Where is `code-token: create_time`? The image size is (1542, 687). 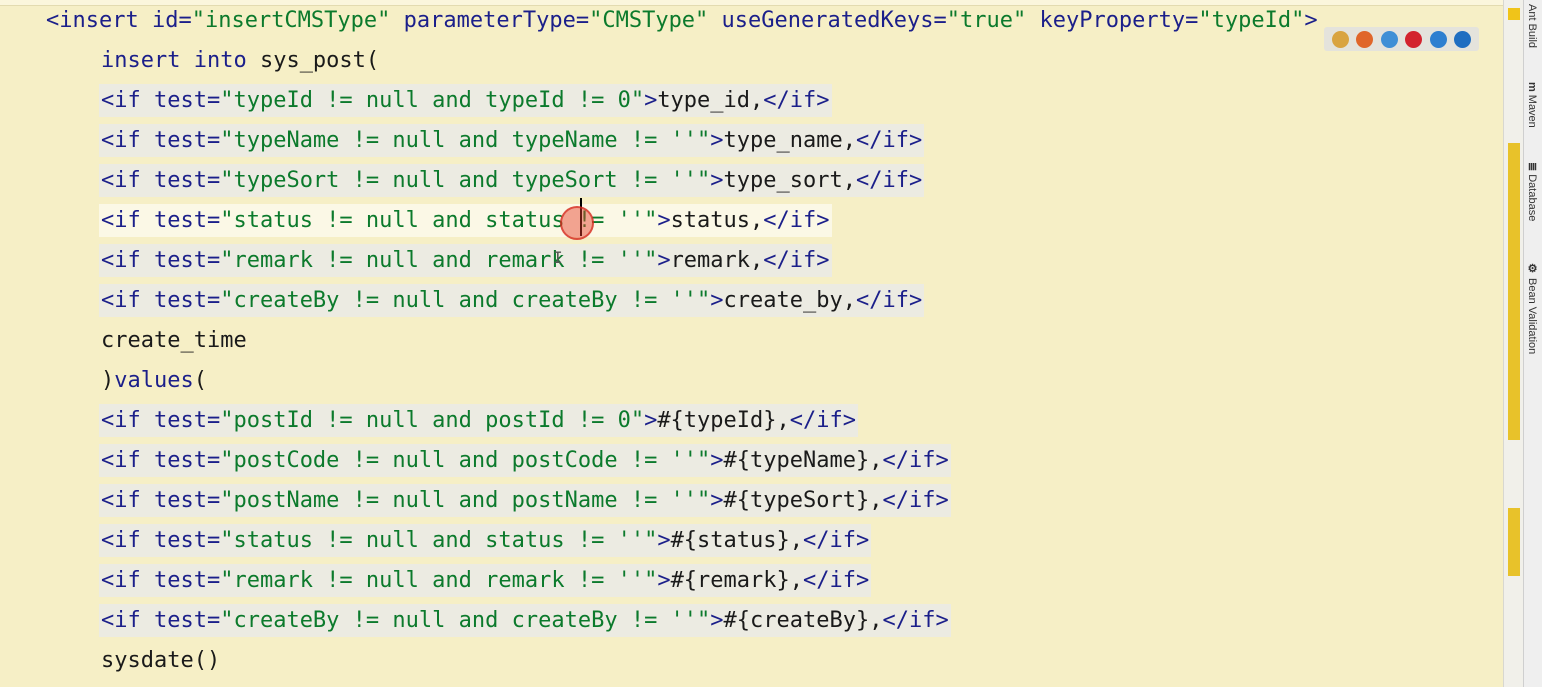
code-token: create_time is located at coordinates (174, 340).